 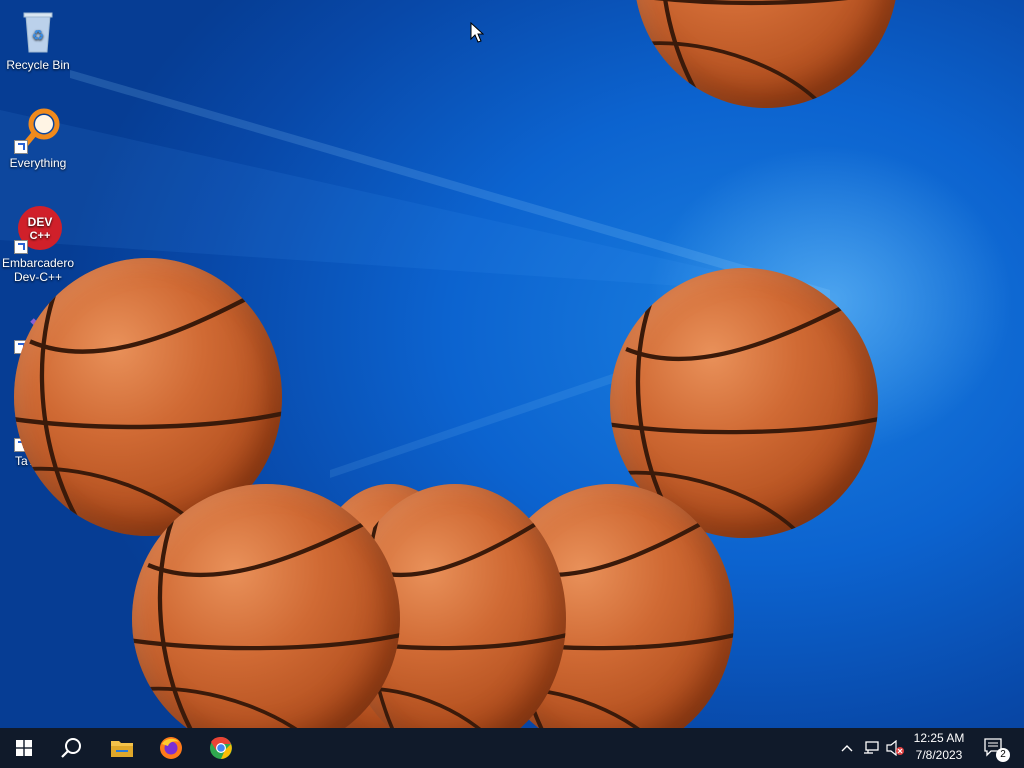 I want to click on search-button, so click(x=72, y=748).